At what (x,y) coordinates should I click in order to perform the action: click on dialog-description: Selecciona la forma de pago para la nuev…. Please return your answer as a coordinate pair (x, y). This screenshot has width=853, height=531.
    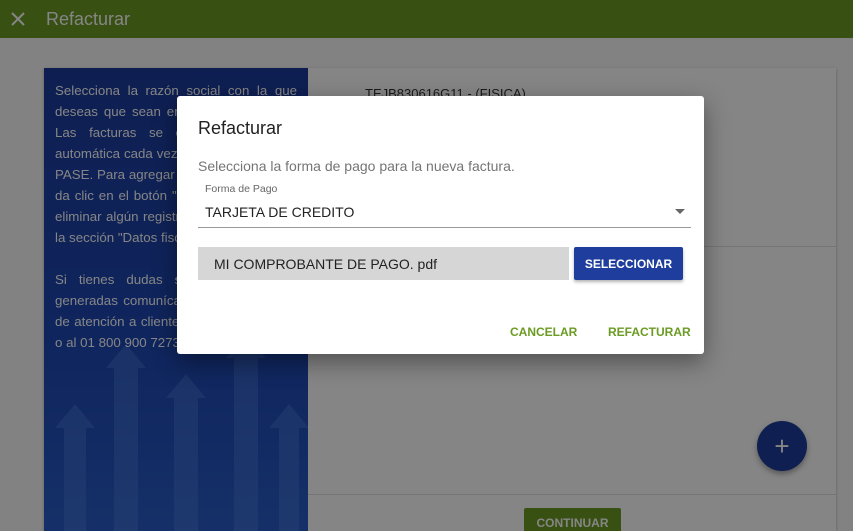
    Looking at the image, I should click on (356, 166).